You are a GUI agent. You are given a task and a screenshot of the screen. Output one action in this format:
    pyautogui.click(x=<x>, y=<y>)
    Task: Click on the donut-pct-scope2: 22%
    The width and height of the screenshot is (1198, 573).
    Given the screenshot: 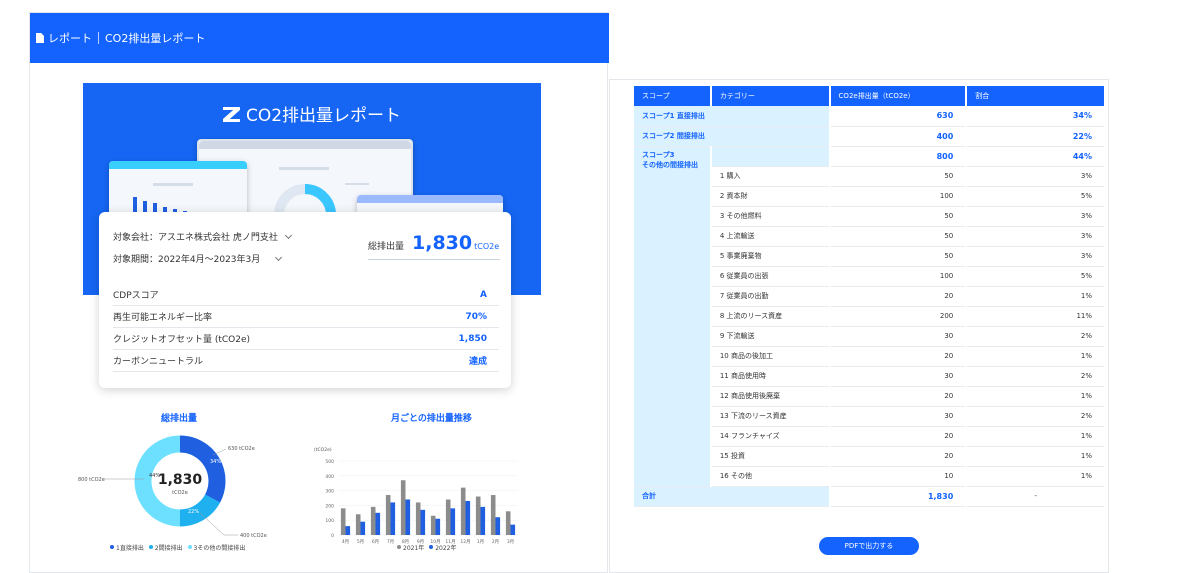 What is the action you would take?
    pyautogui.click(x=193, y=512)
    